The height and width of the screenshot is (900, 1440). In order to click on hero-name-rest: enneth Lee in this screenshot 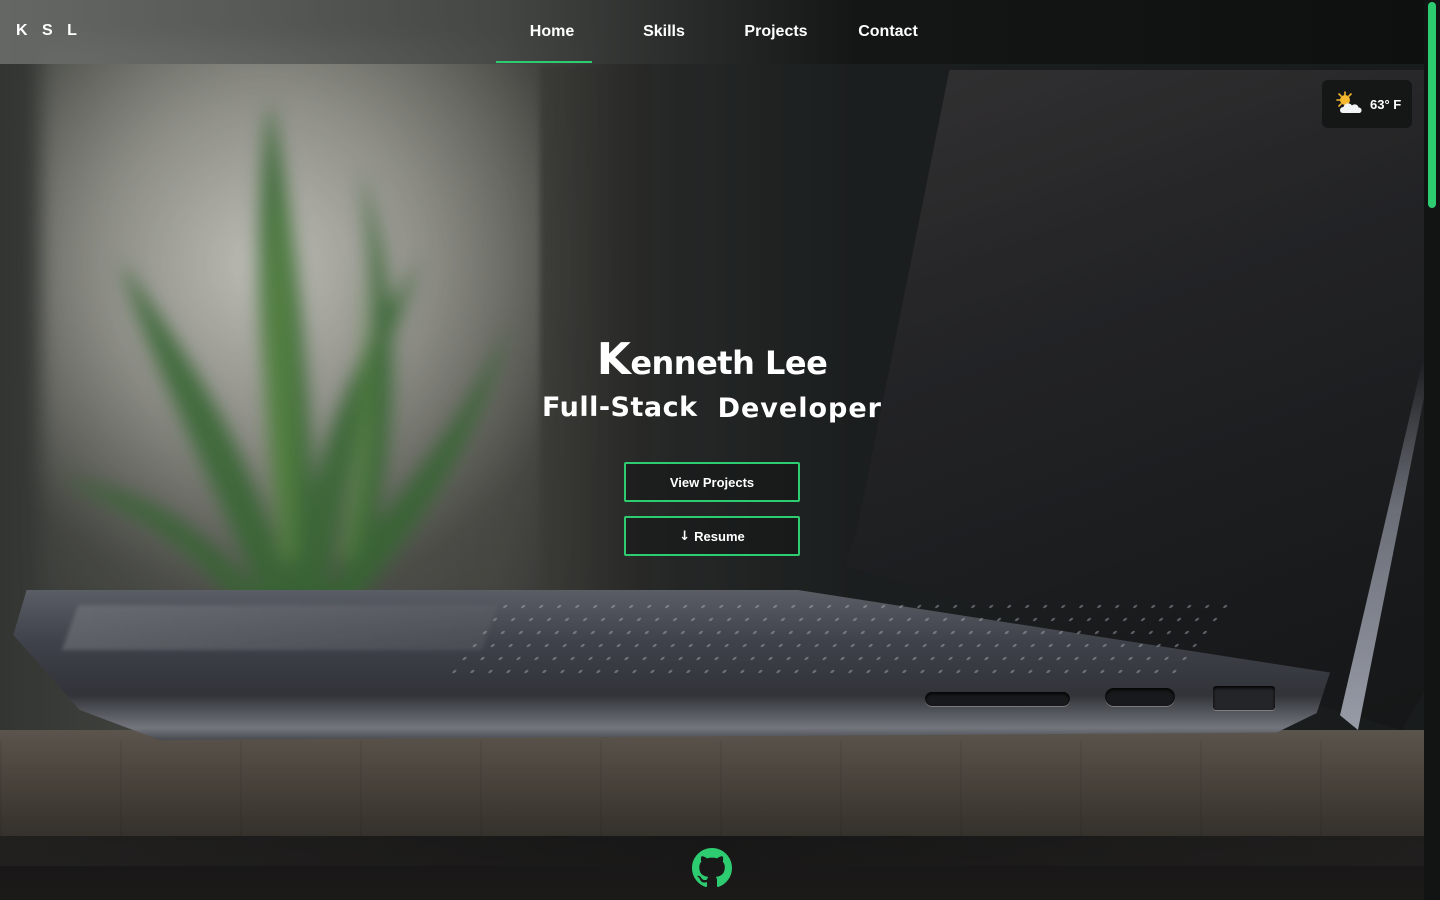, I will do `click(729, 363)`.